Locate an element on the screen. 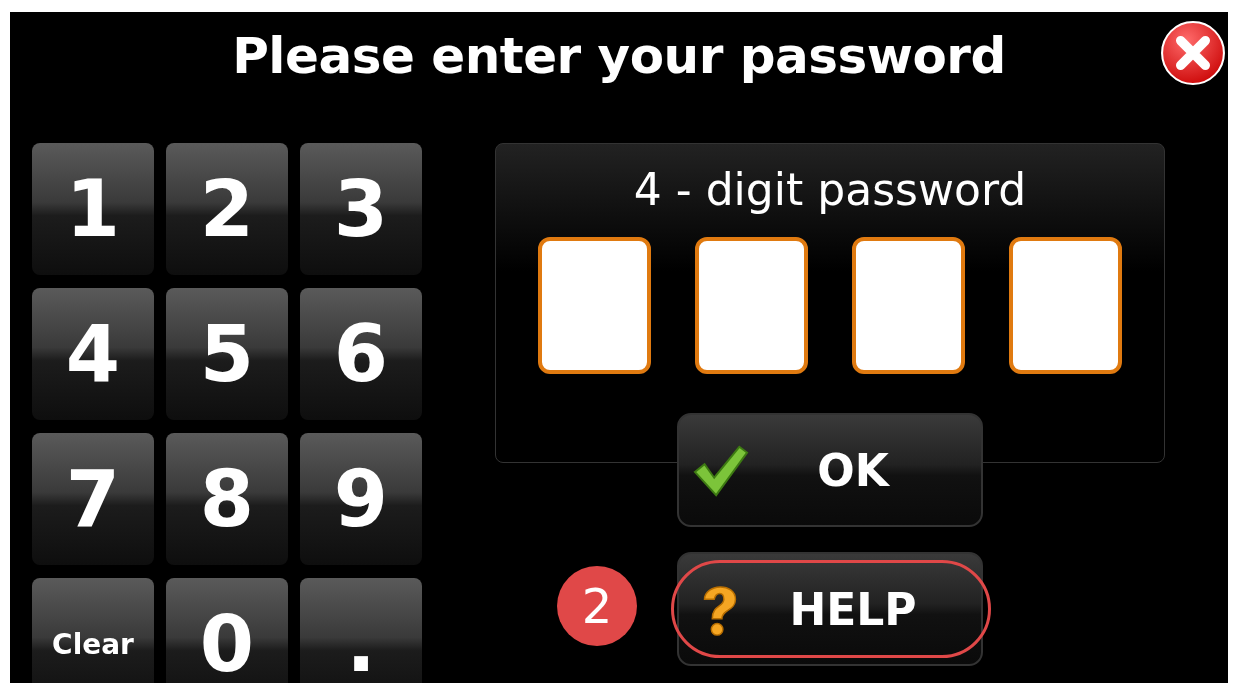 The height and width of the screenshot is (683, 1235). keypad-key: 2 is located at coordinates (227, 209).